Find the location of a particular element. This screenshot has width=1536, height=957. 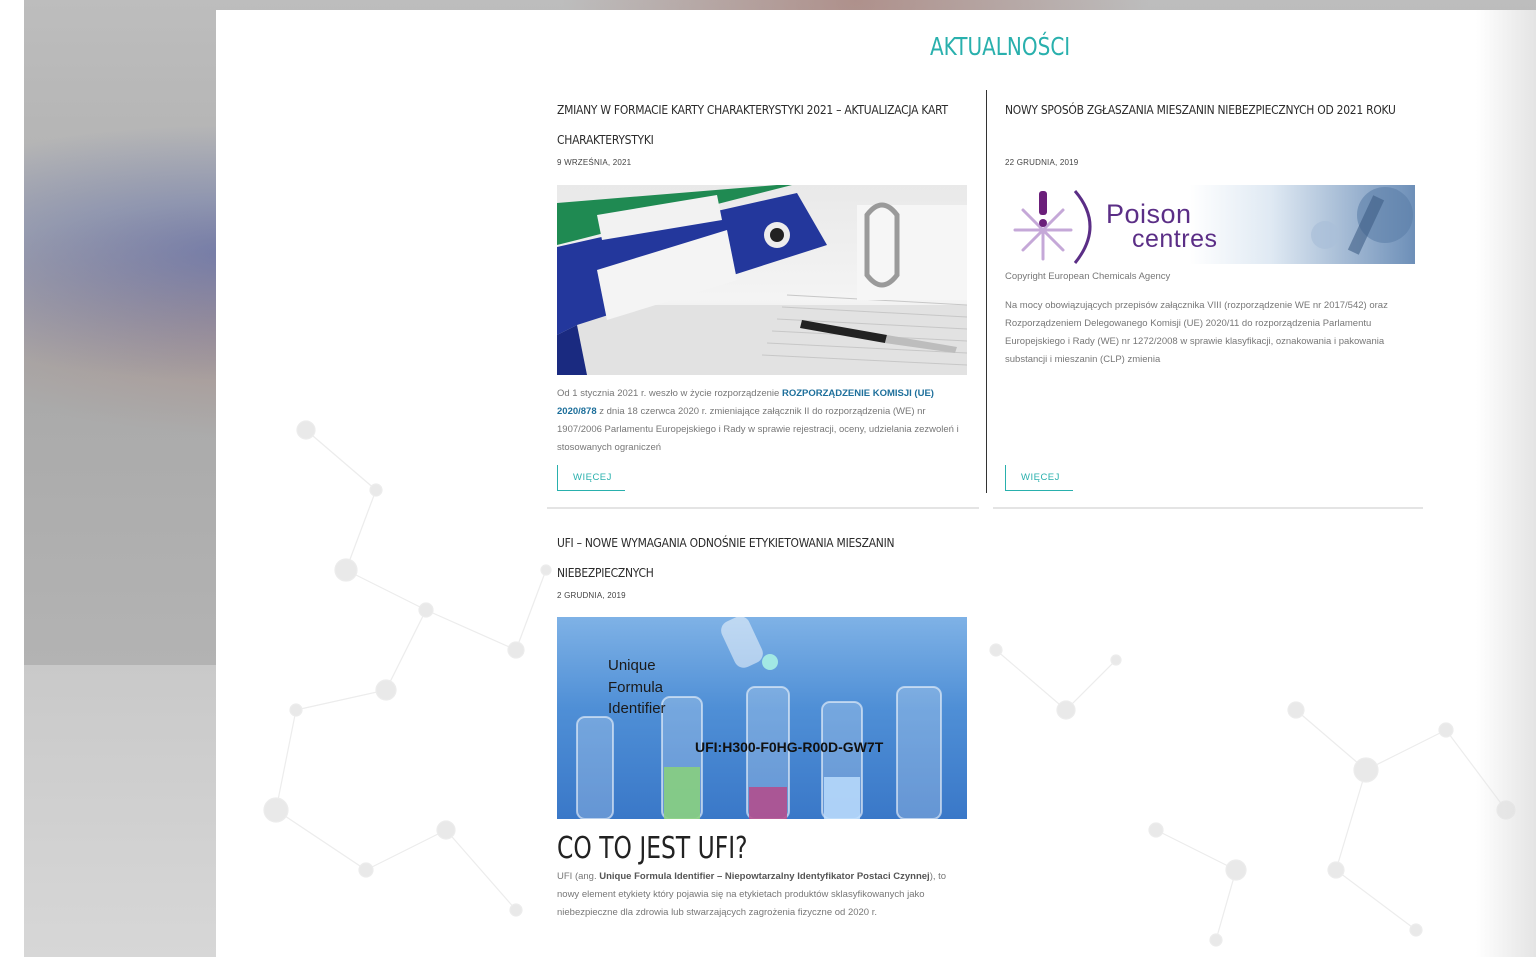

ufi-image-text: Unique Formula Identifier is located at coordinates (637, 687).